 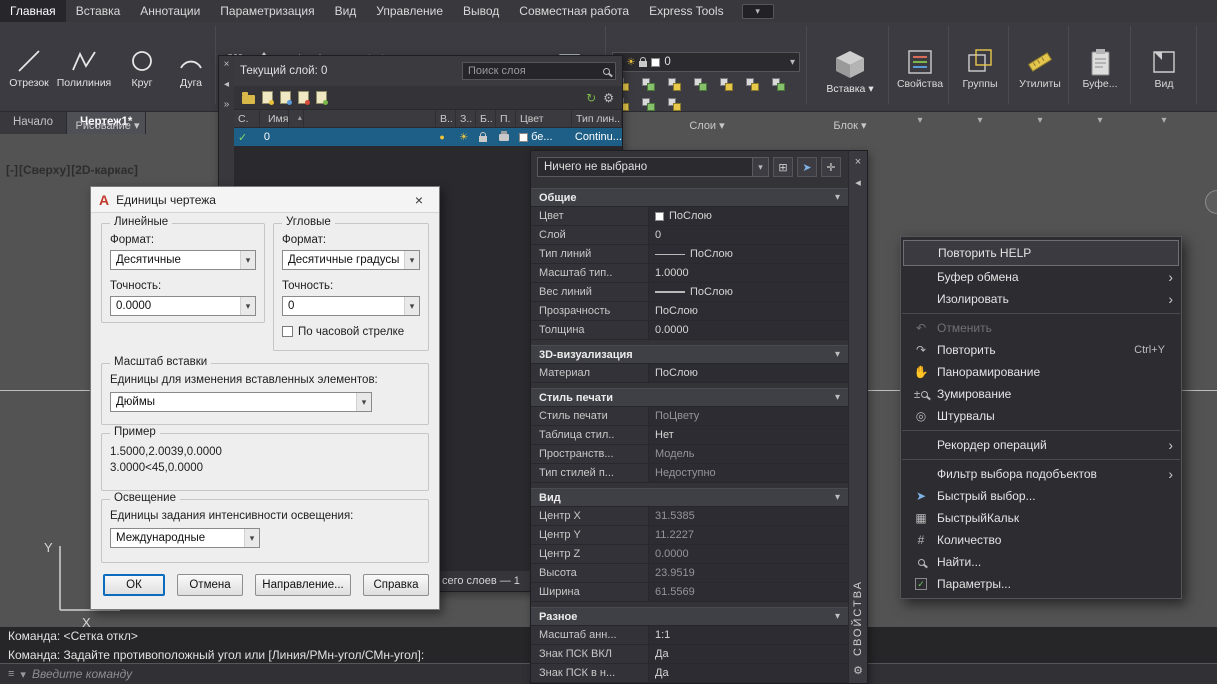 What do you see at coordinates (689, 397) in the screenshot?
I see `section-plot-style: Стиль печати ▾` at bounding box center [689, 397].